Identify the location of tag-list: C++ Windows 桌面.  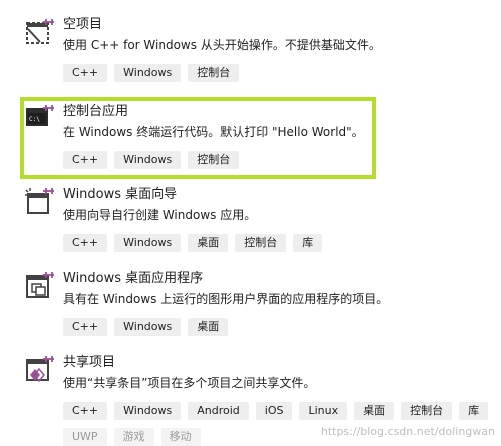
(146, 327).